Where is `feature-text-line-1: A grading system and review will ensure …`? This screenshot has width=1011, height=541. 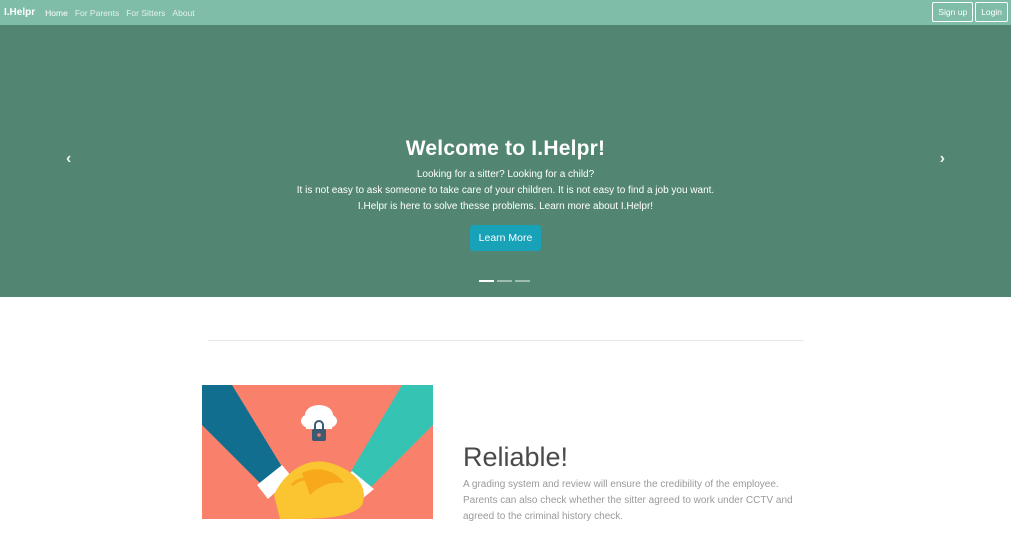 feature-text-line-1: A grading system and review will ensure … is located at coordinates (621, 484).